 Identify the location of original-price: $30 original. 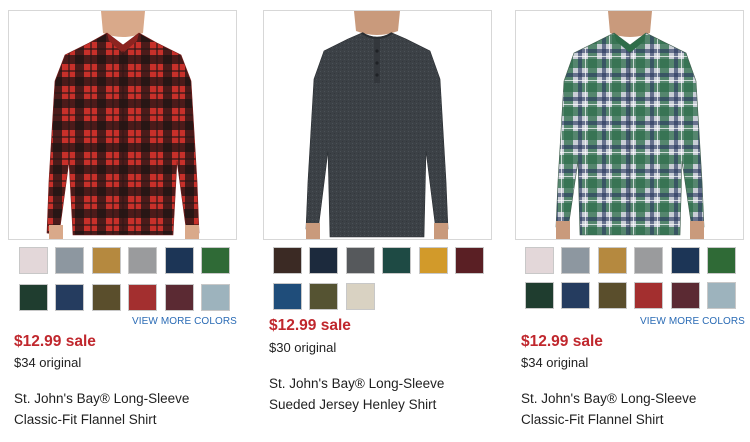
(303, 347).